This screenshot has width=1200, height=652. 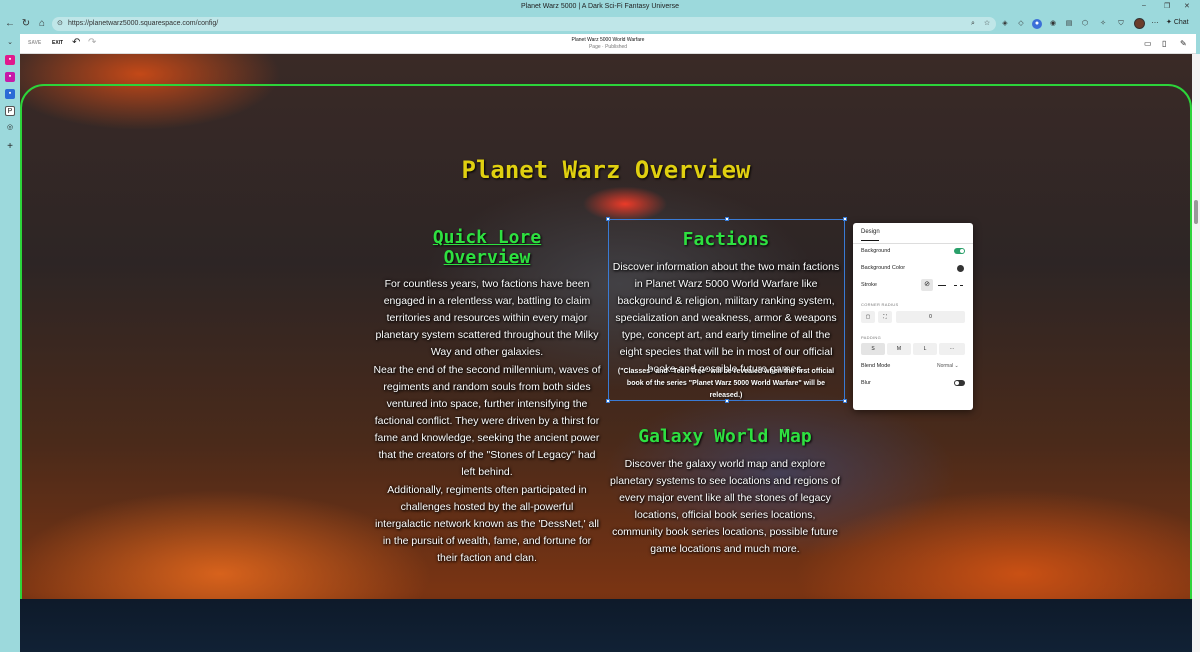 What do you see at coordinates (608, 47) in the screenshot?
I see `page-status: Page · Published` at bounding box center [608, 47].